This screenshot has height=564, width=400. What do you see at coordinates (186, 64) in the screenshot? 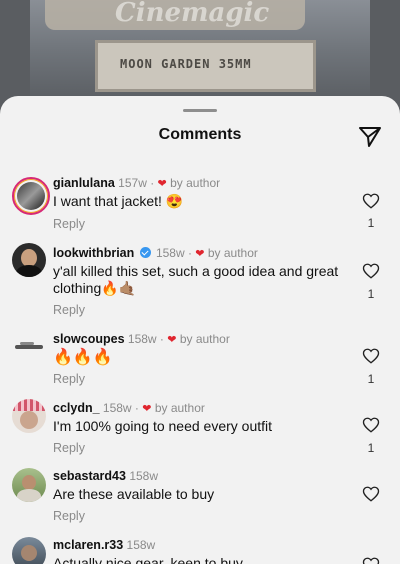
I see `sign-text: MOON GARDEN 35MM` at bounding box center [186, 64].